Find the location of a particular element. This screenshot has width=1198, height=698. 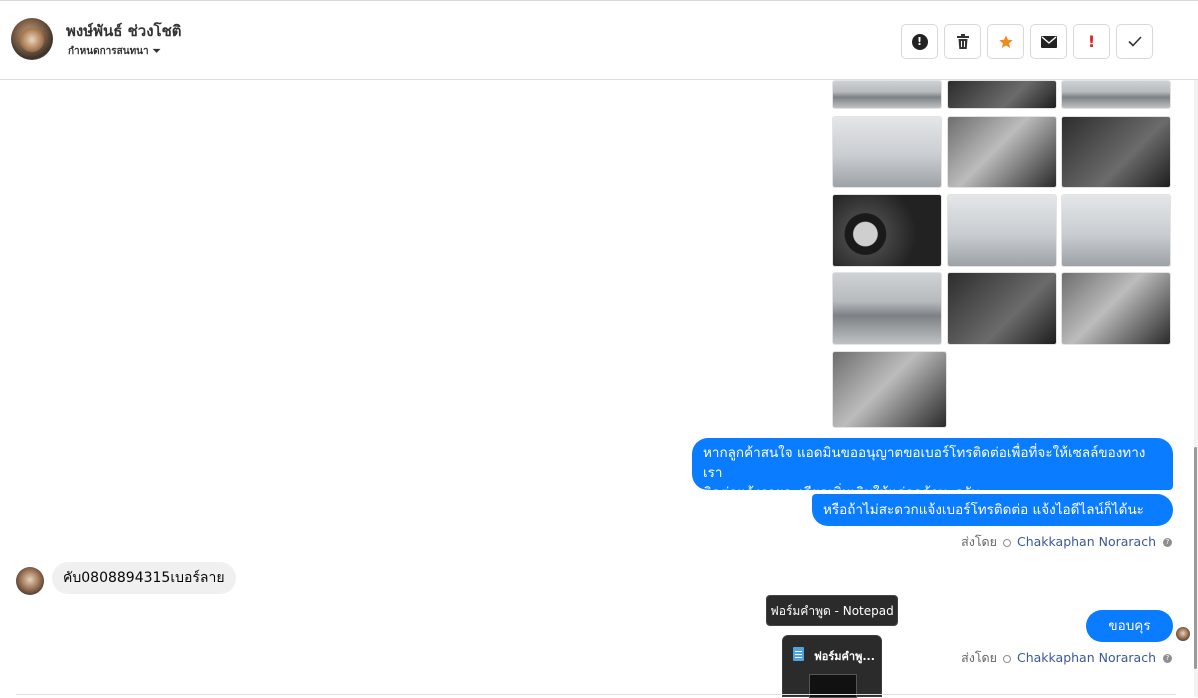

contact-name: พงษ์พันธ์ ช่วงโชติ is located at coordinates (124, 31).